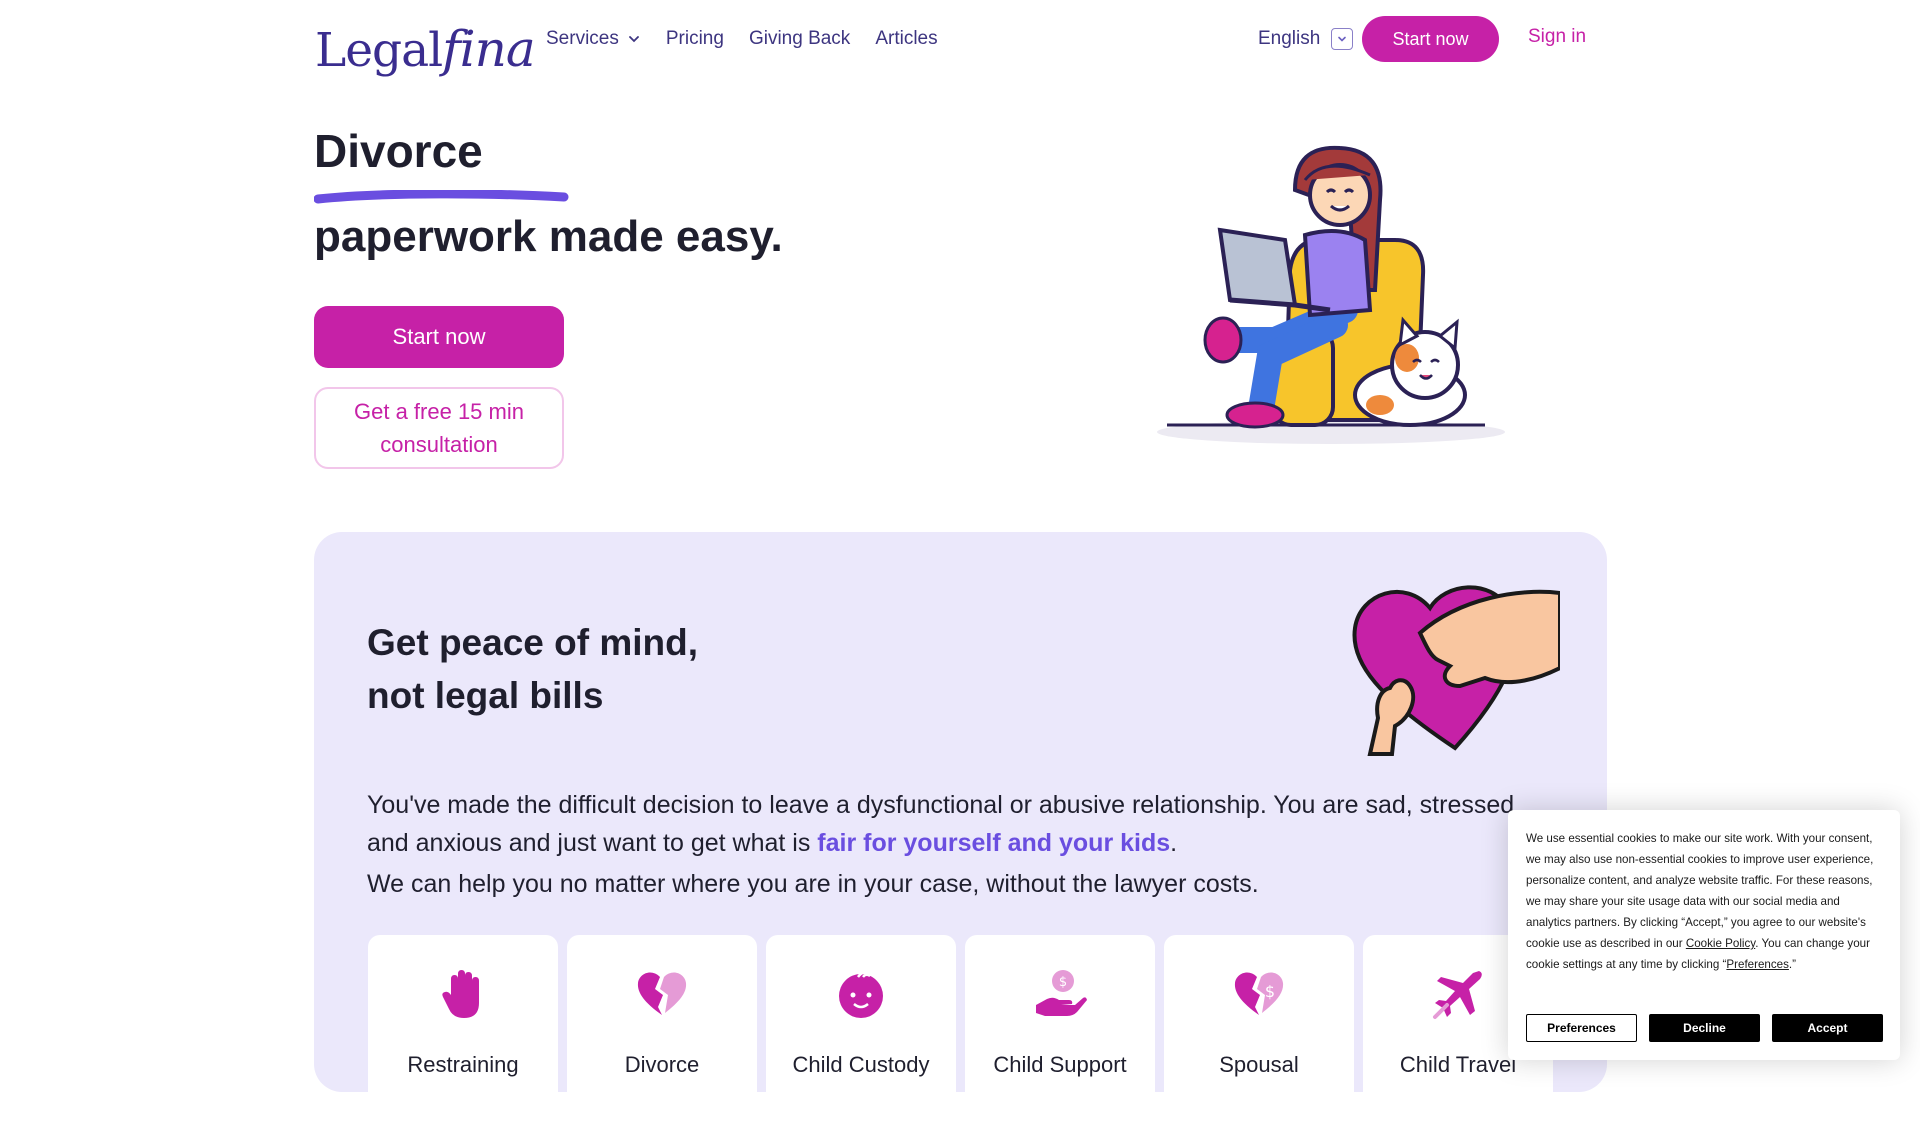 The image size is (1920, 1135). What do you see at coordinates (1061, 993) in the screenshot?
I see `money-hand-icon: $` at bounding box center [1061, 993].